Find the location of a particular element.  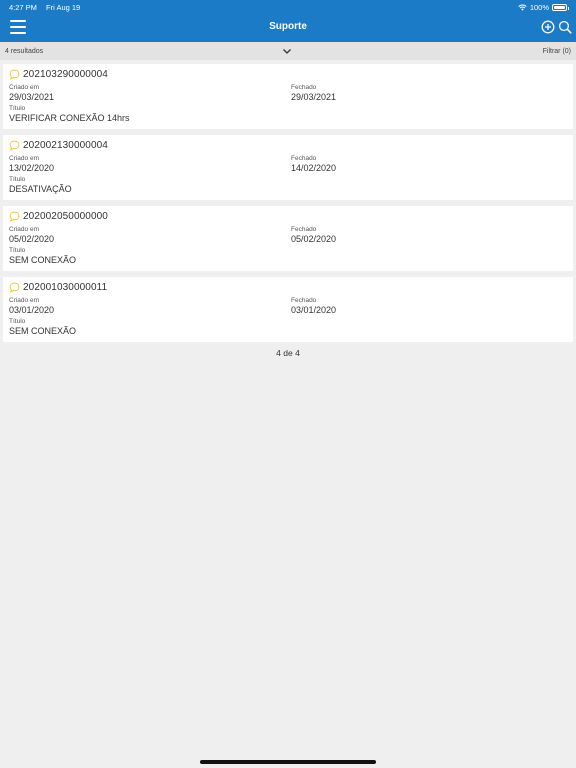

ticket-title: DESATIVAÇÃO is located at coordinates (40, 189).